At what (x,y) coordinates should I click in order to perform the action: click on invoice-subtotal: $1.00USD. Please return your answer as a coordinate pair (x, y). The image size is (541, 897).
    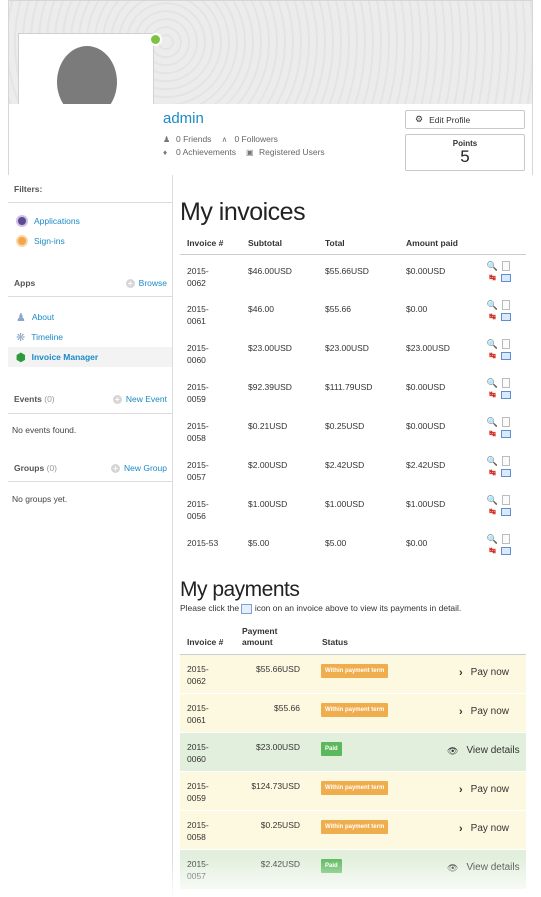
    Looking at the image, I should click on (268, 504).